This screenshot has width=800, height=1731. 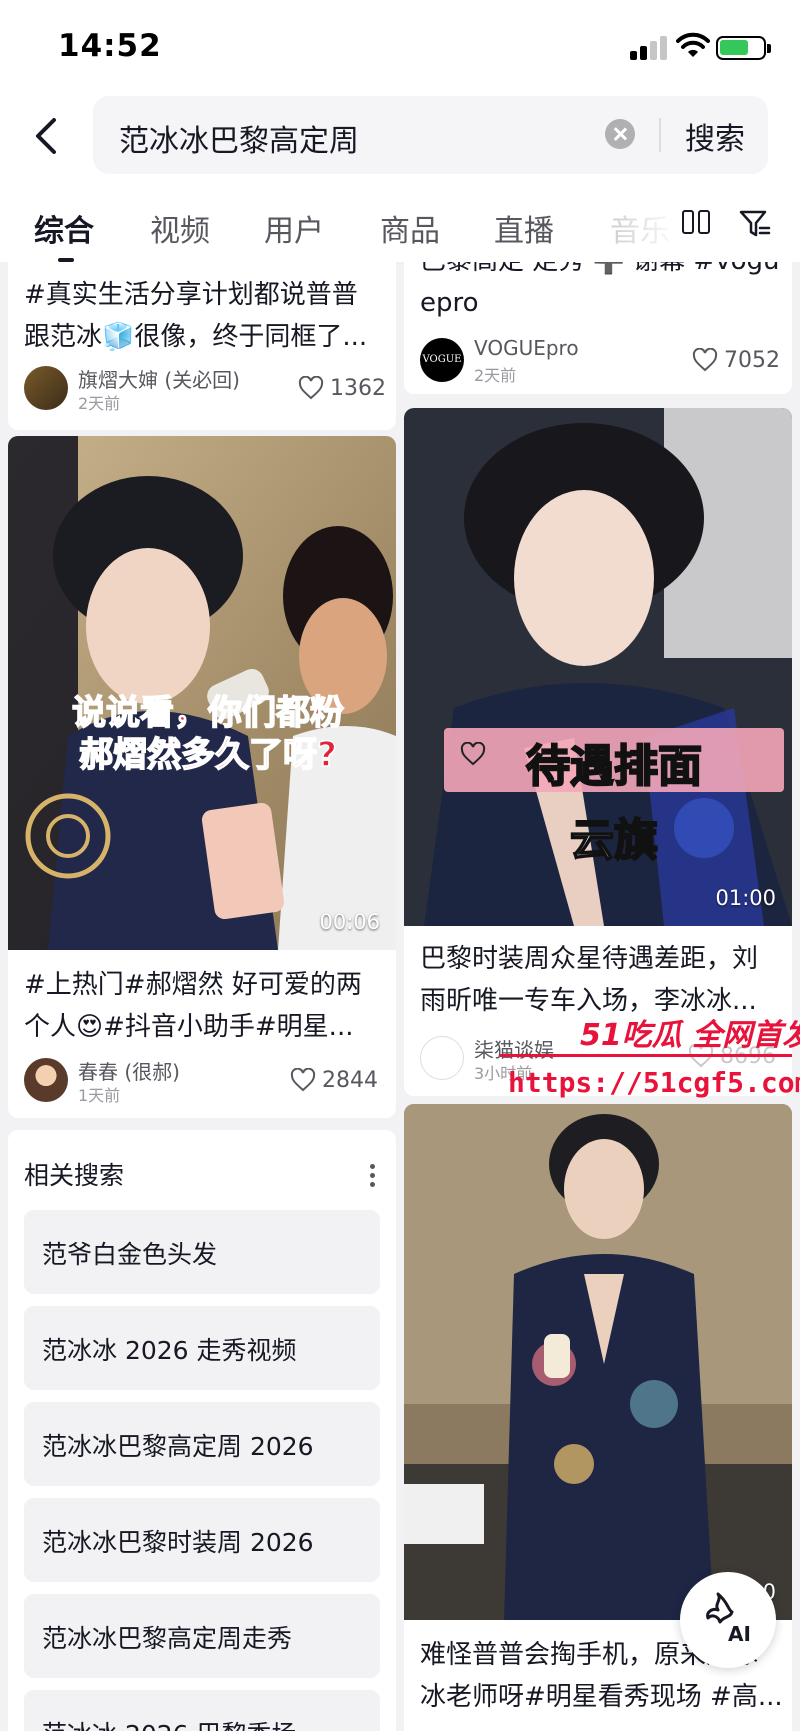 What do you see at coordinates (614, 766) in the screenshot?
I see `caption-line1: 待遇排面` at bounding box center [614, 766].